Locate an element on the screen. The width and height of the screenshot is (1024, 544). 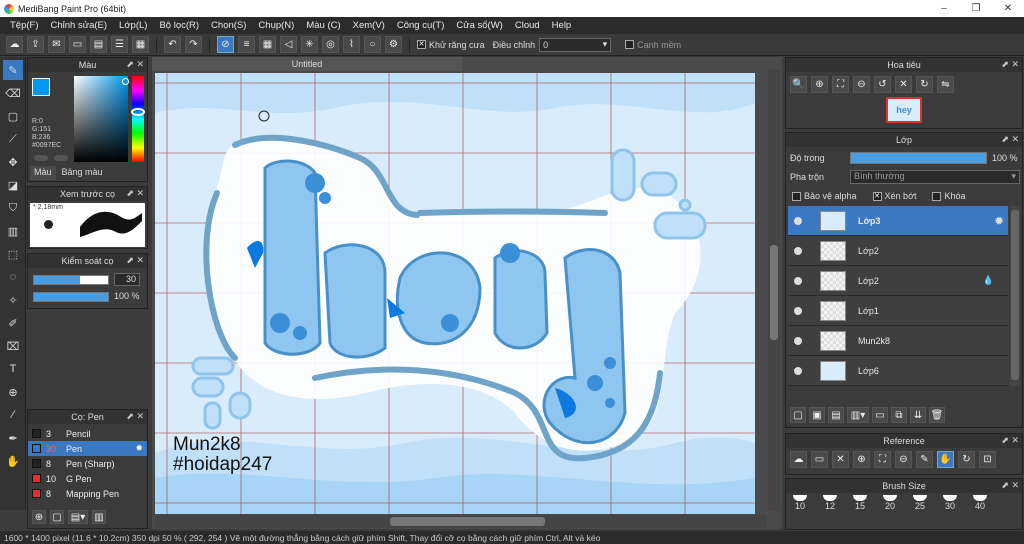
select-rect-icon: ⬚ is located at coordinates (13, 254).